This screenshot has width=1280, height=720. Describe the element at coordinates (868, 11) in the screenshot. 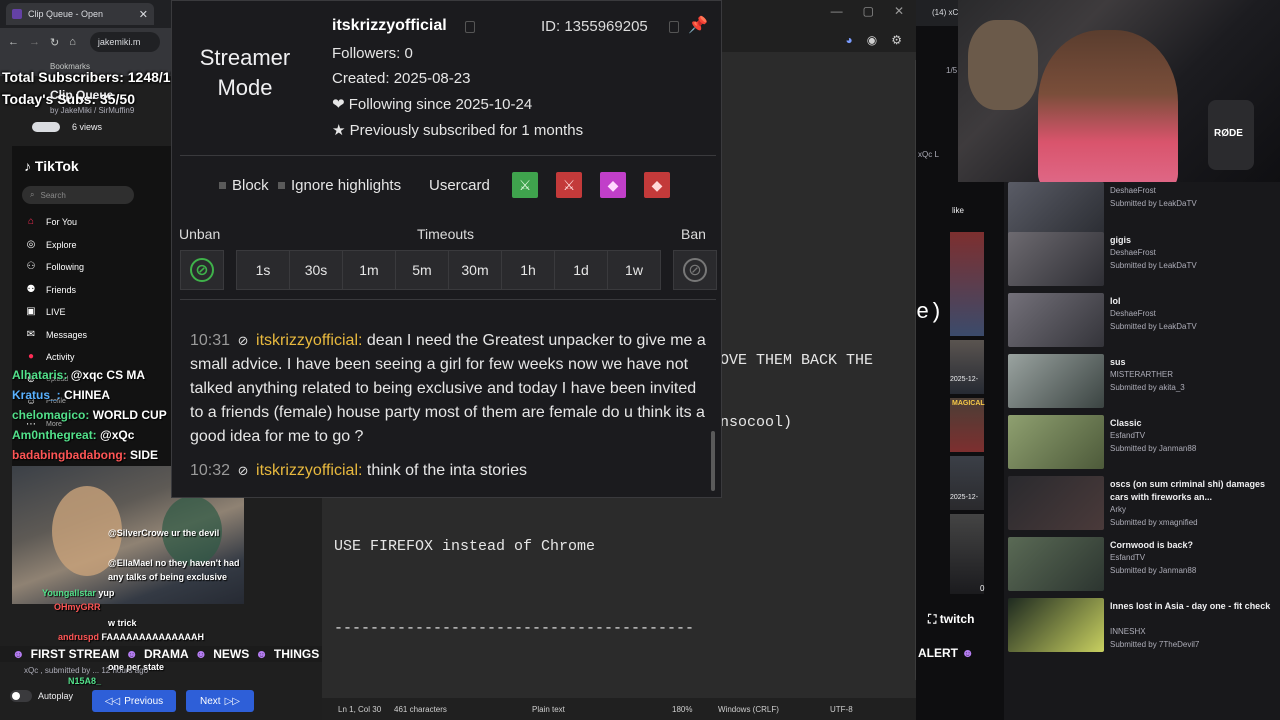

I see `maximize-icon: ▢` at that location.